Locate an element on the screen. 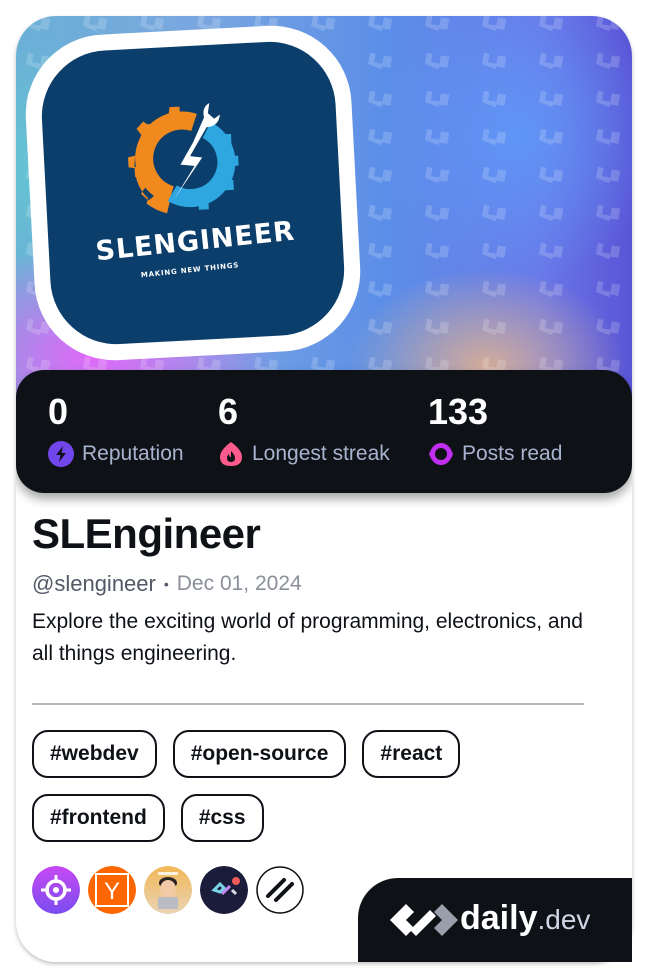  divider is located at coordinates (308, 704).